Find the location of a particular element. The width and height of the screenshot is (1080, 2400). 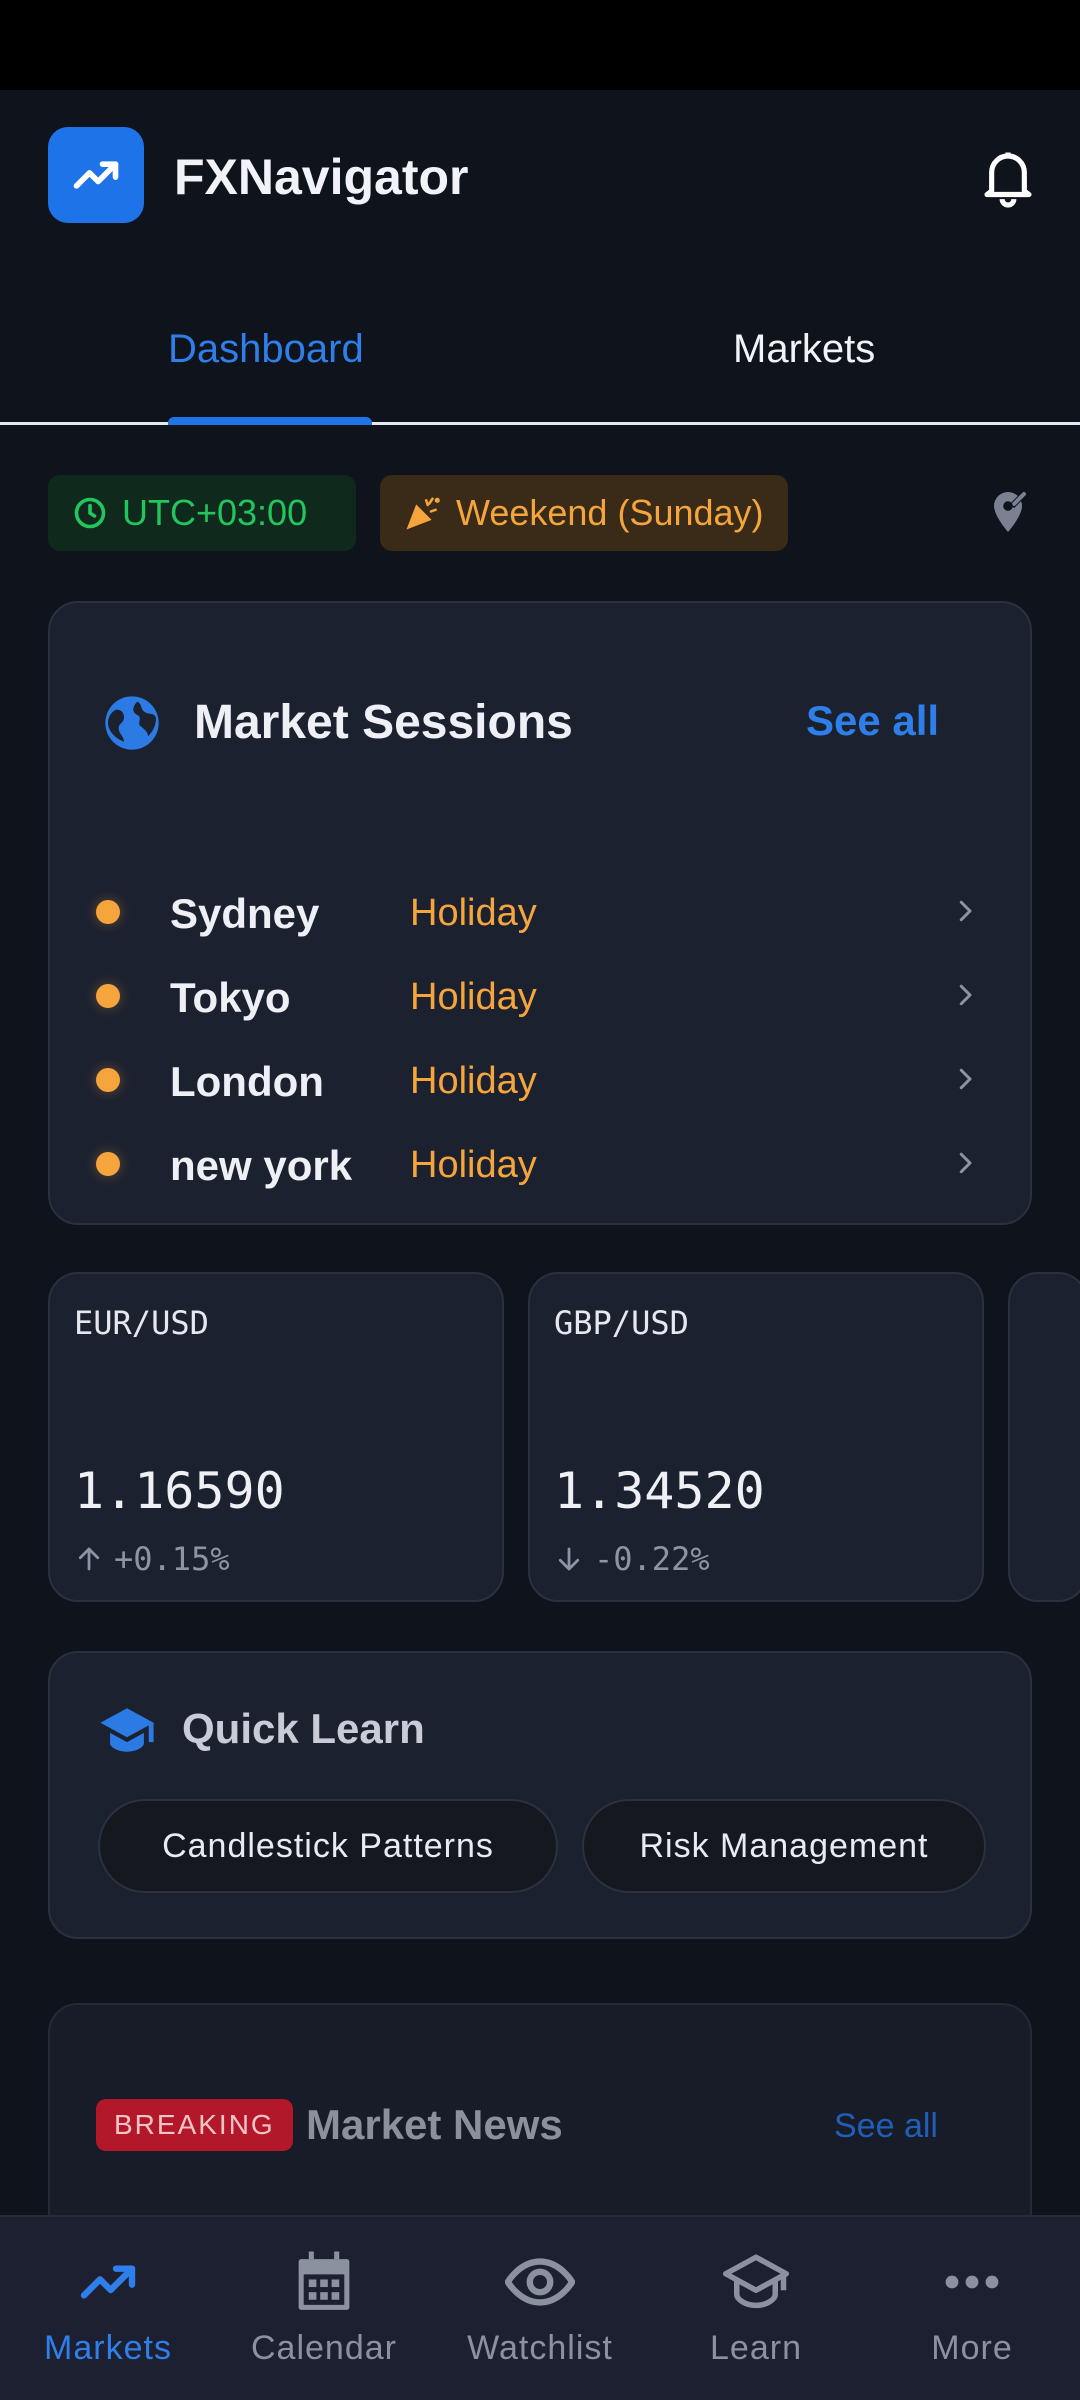

timezone-chip: UTC+03:00 is located at coordinates (202, 513).